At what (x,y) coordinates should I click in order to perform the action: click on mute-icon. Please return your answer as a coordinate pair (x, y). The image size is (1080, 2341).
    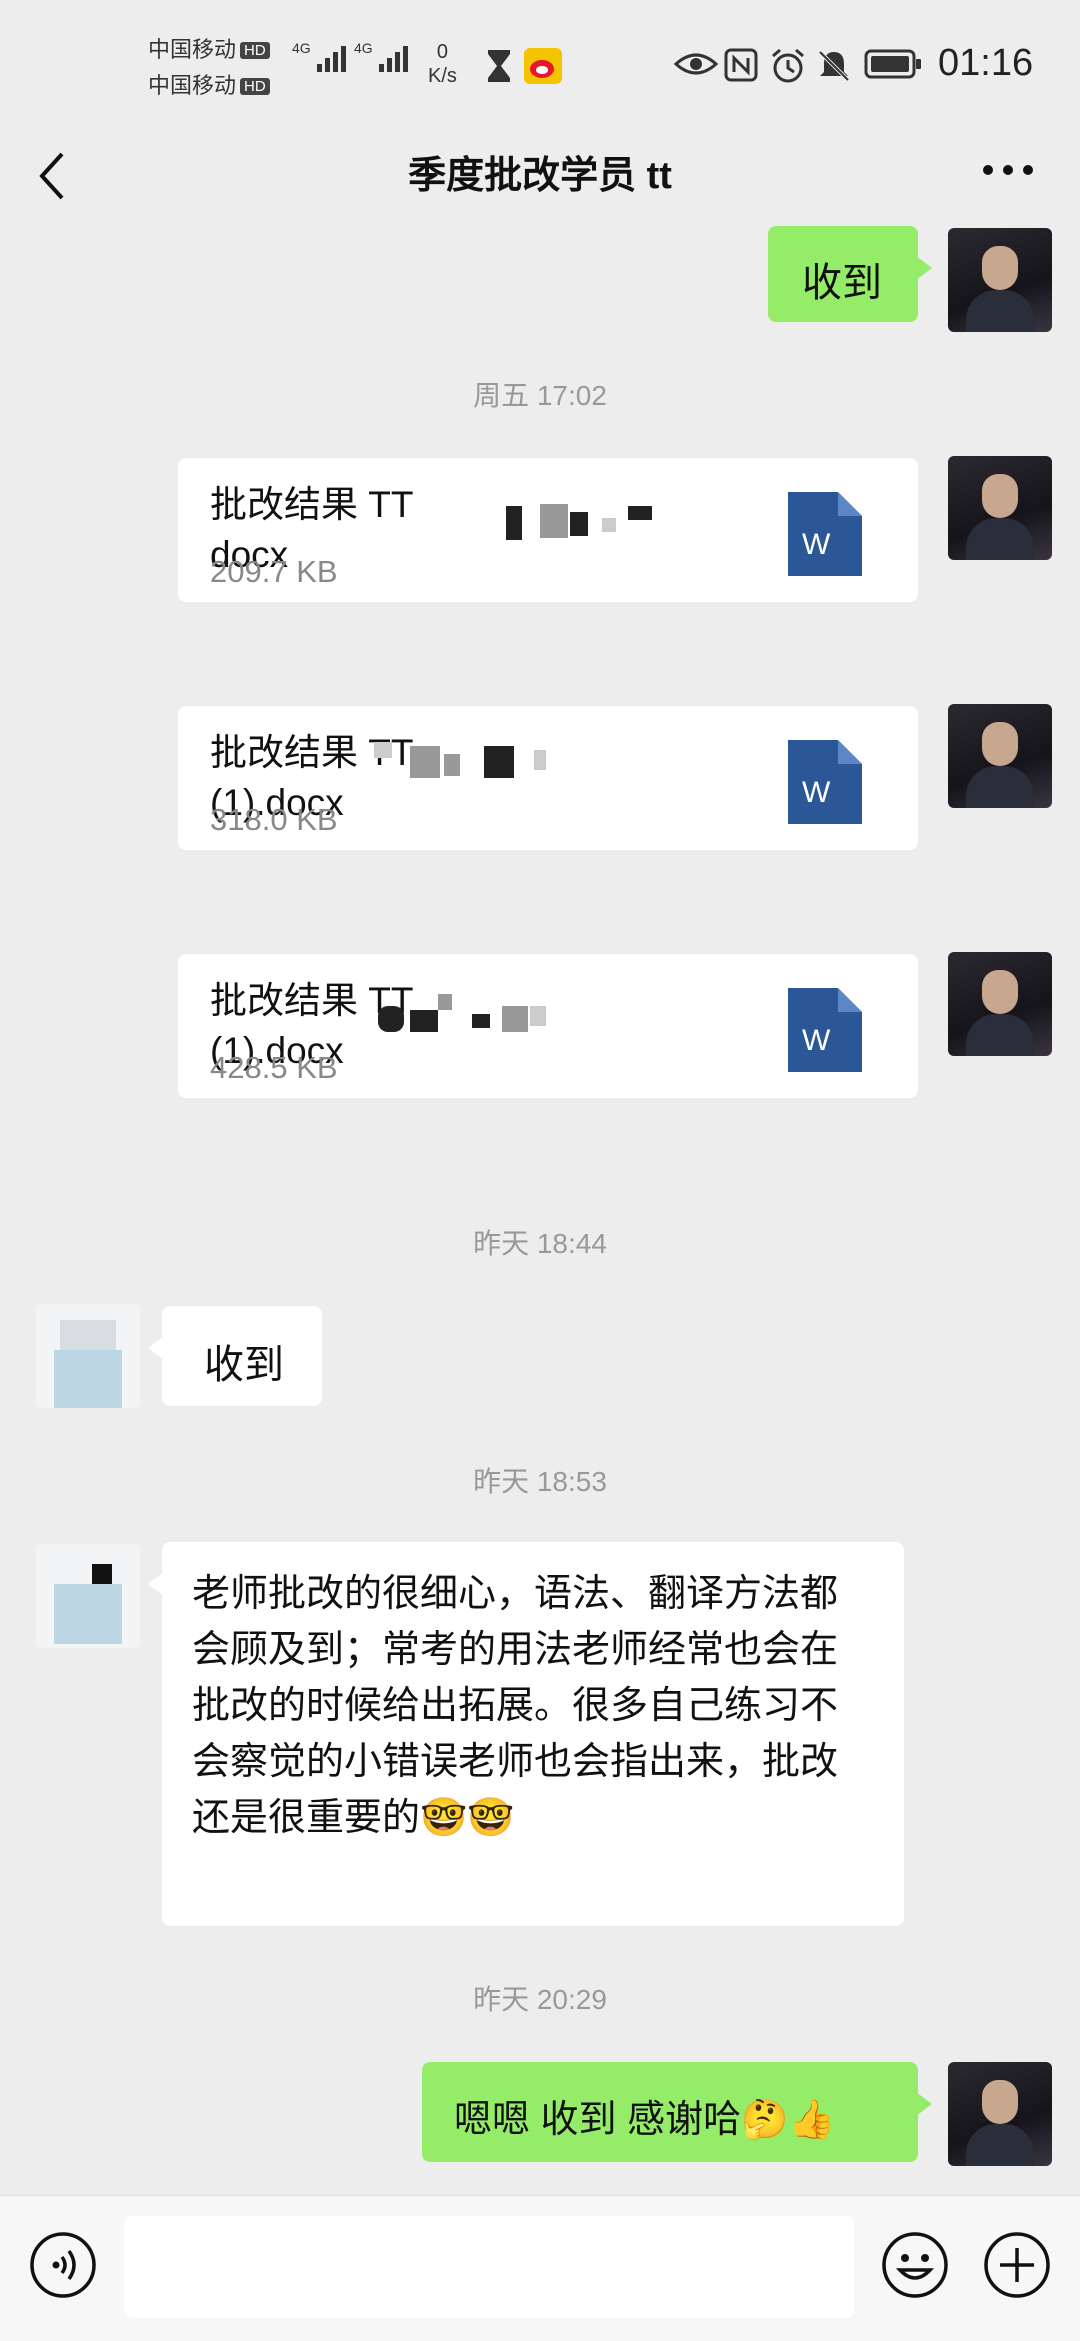
    Looking at the image, I should click on (834, 66).